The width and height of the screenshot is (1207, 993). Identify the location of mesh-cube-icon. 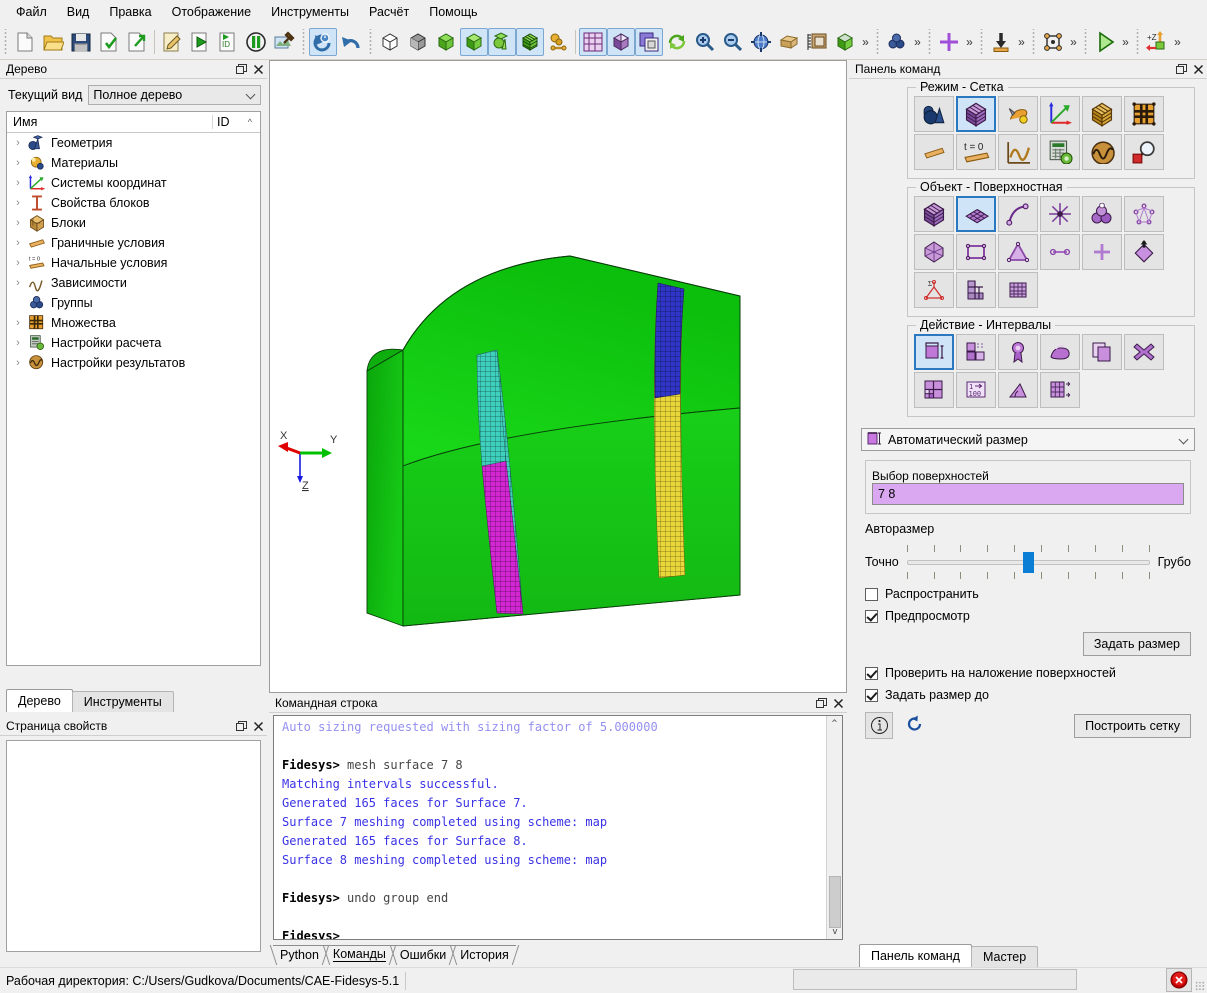
(530, 41).